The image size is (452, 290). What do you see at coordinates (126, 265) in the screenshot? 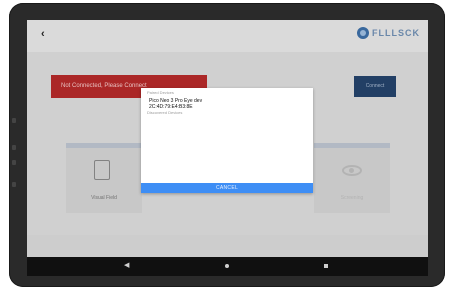
I see `nav-back-icon: ◀` at bounding box center [126, 265].